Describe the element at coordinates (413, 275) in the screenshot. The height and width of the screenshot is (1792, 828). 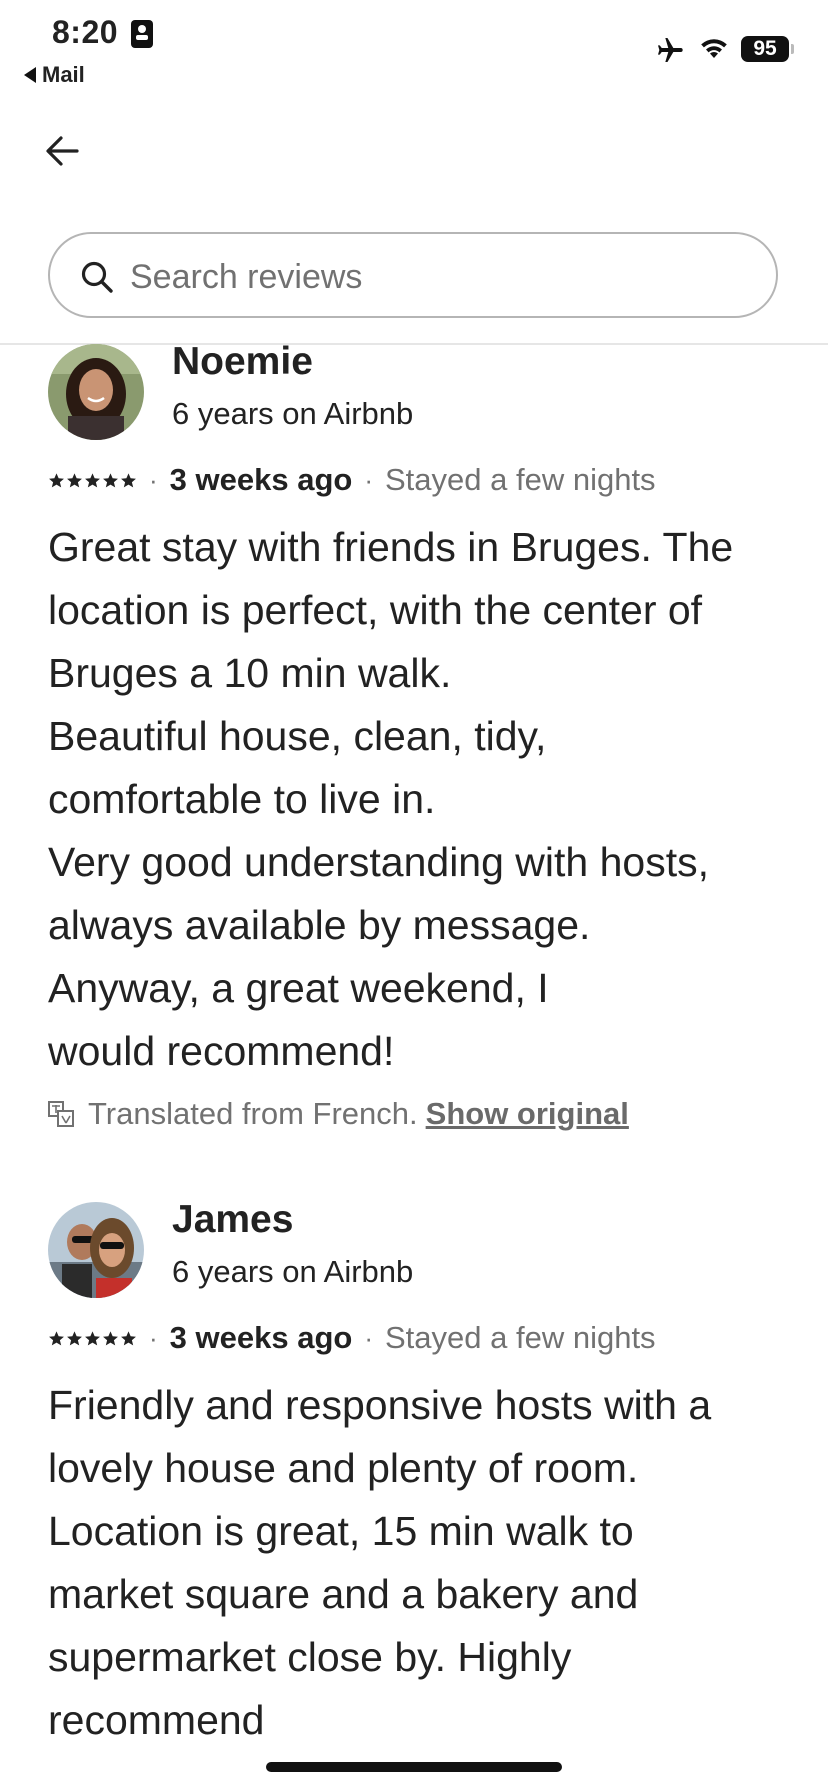
I see `search-input: Search reviews` at that location.